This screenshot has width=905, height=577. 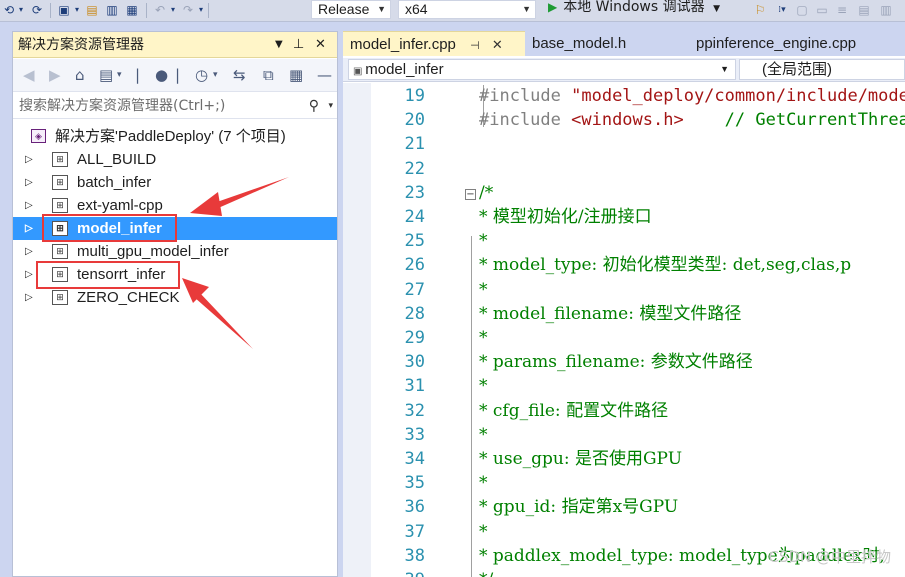 I want to click on annotation-arrows, so click(x=235, y=263).